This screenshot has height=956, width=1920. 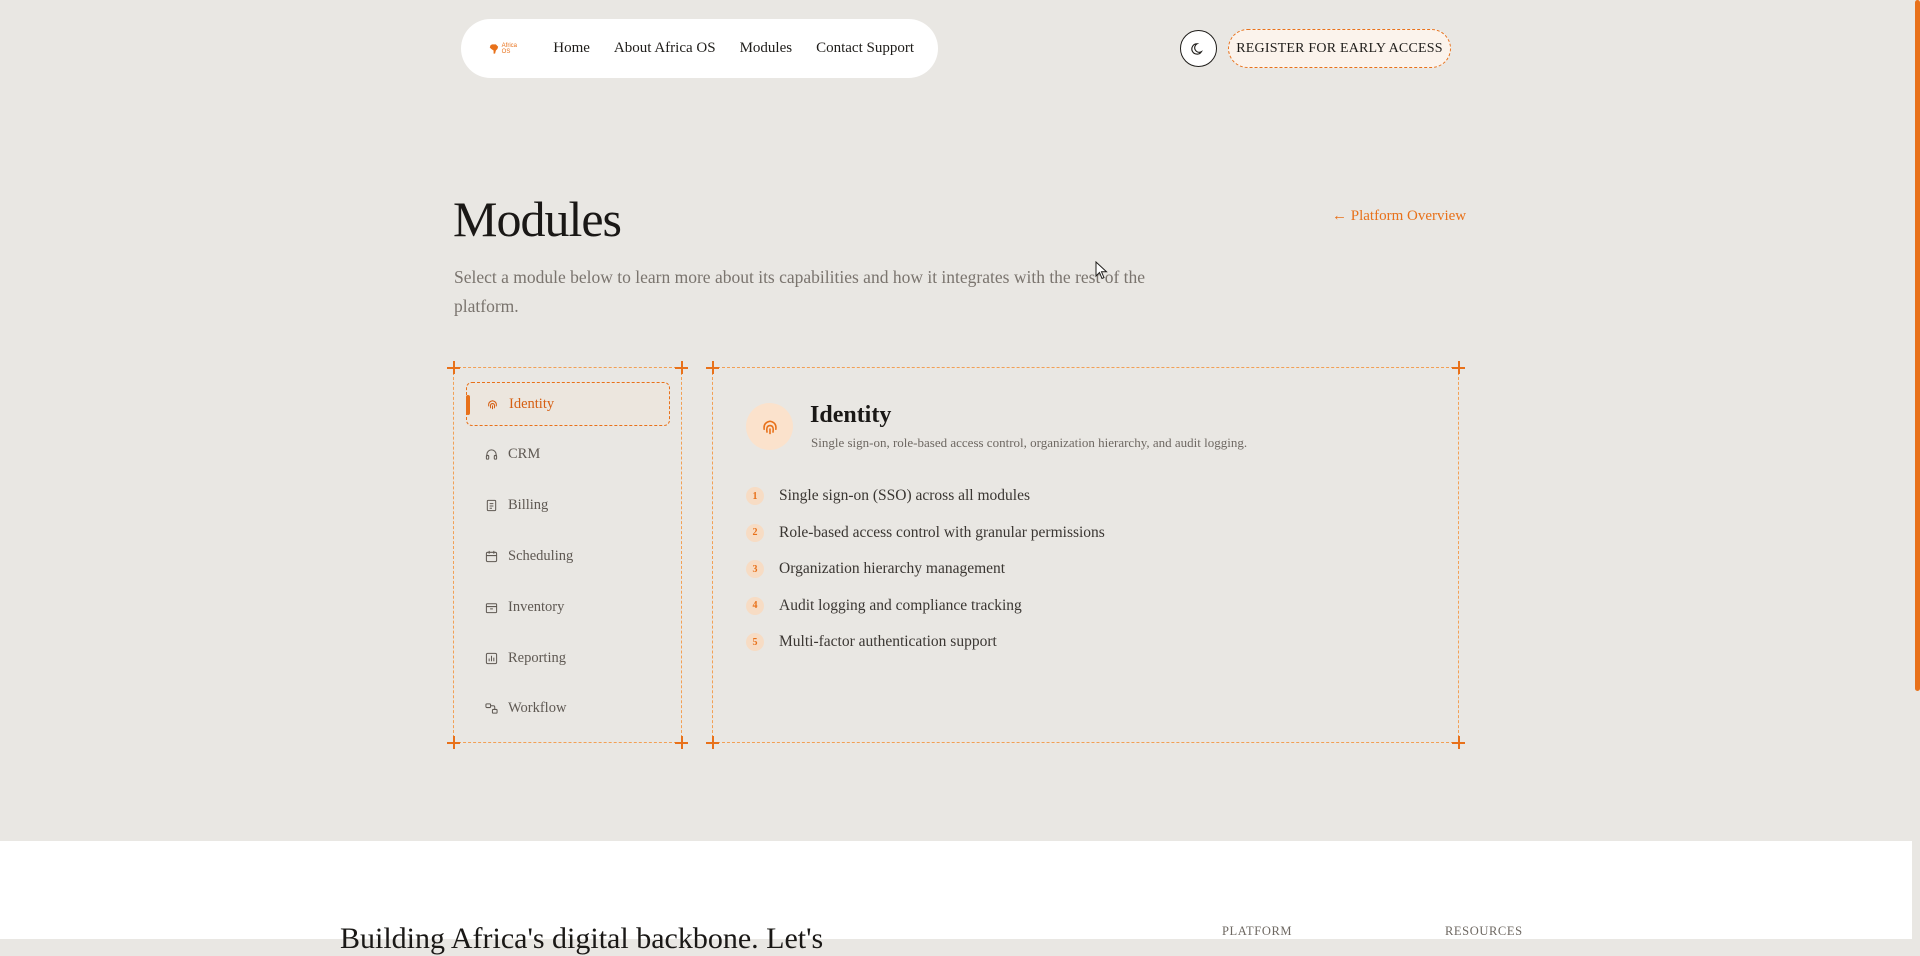 What do you see at coordinates (541, 555) in the screenshot?
I see `sidebar-item-label: Scheduling` at bounding box center [541, 555].